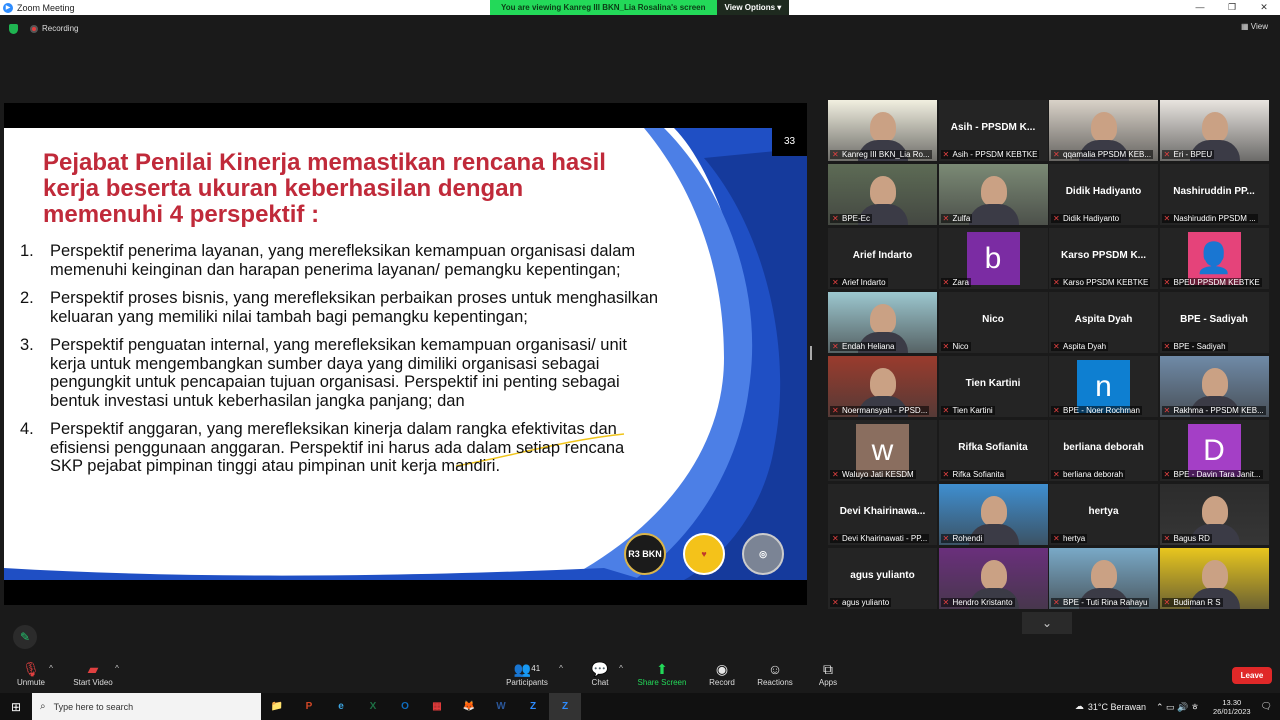  What do you see at coordinates (1103, 194) in the screenshot?
I see `participant-tile: Didik Hadiyanto ✕ Didik Hadiyanto` at bounding box center [1103, 194].